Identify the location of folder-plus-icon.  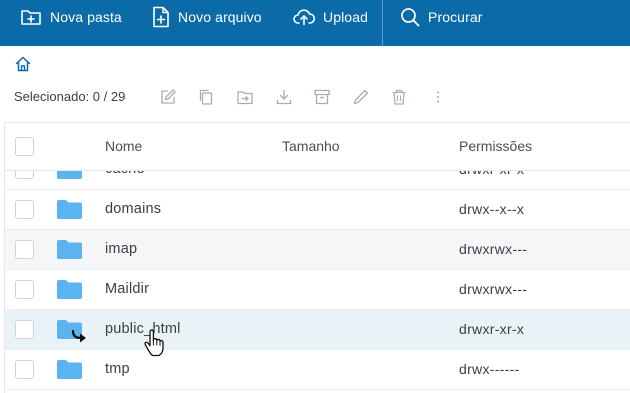
(31, 17).